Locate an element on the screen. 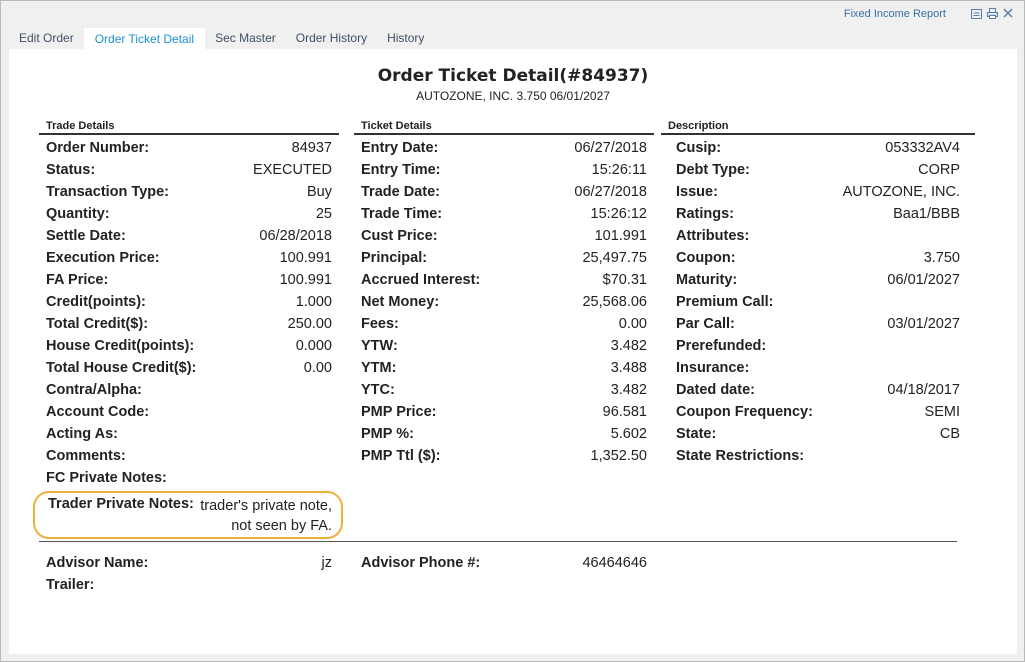 Image resolution: width=1025 pixels, height=662 pixels. tab-order-history: Order History is located at coordinates (331, 39).